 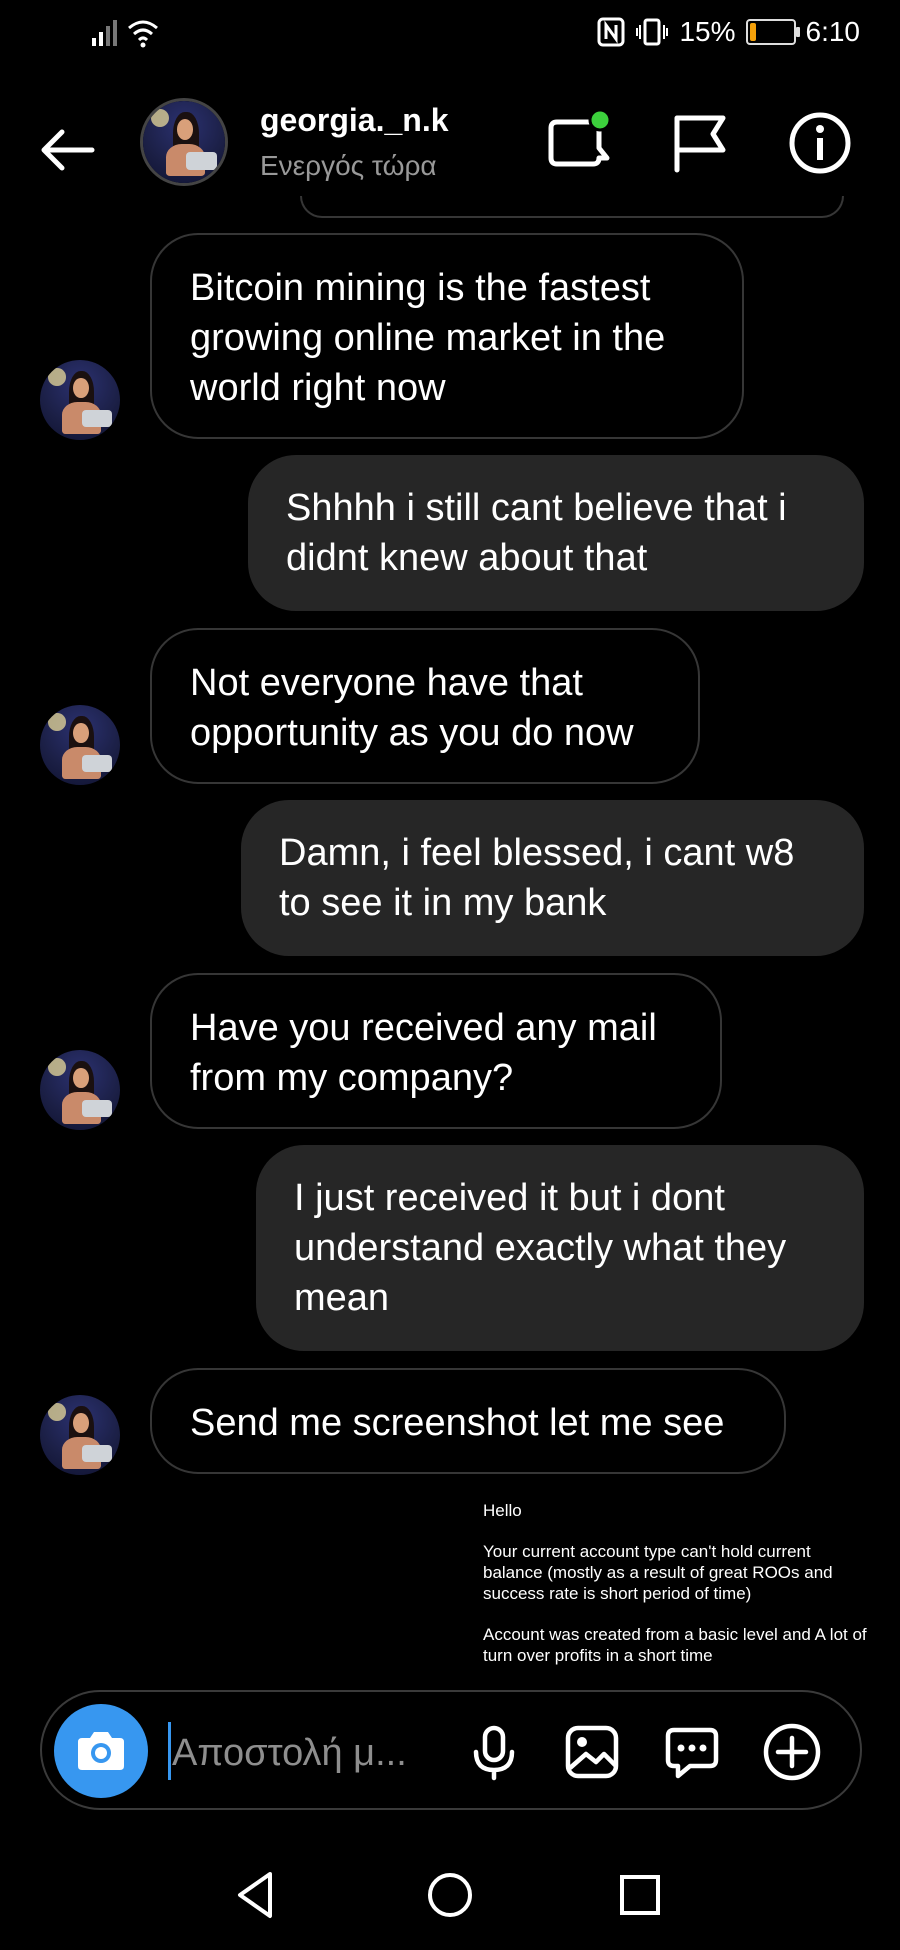 I want to click on back-arrow-icon, so click(x=68, y=150).